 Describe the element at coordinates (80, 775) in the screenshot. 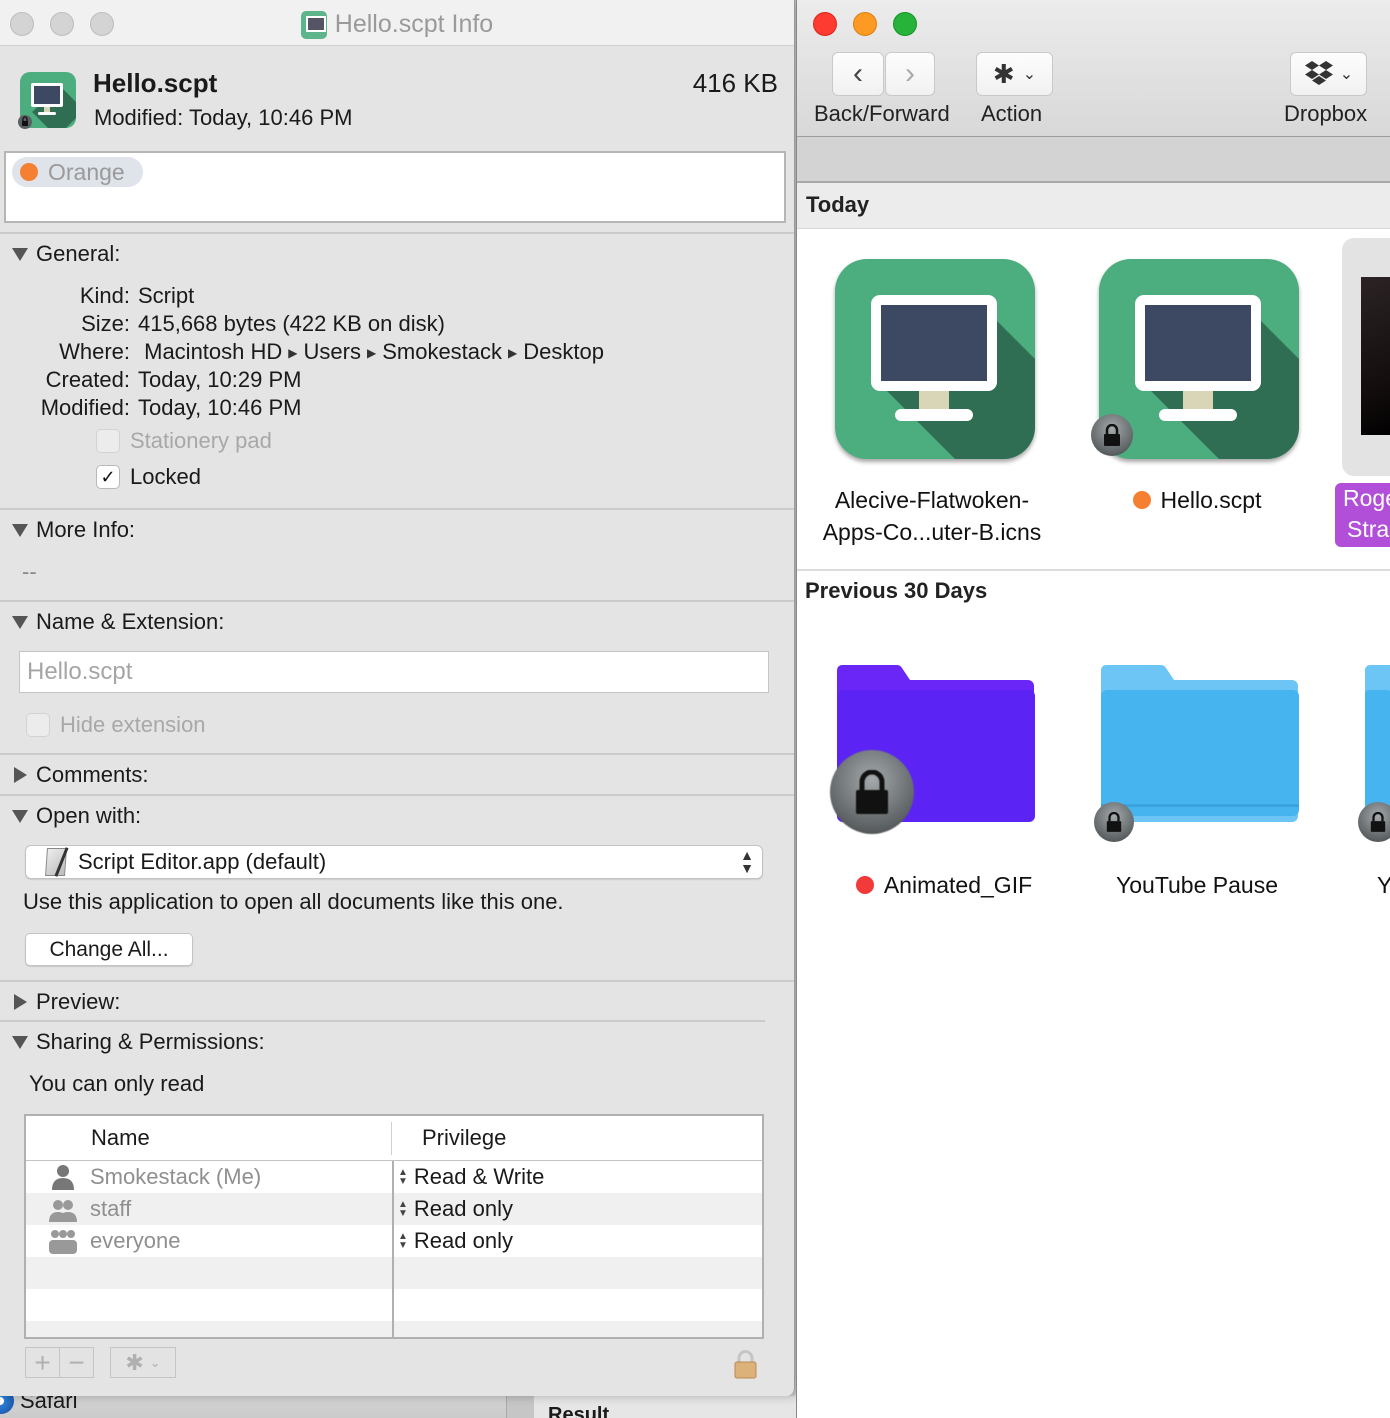

I see `section-comments-toggle: Comments:` at that location.